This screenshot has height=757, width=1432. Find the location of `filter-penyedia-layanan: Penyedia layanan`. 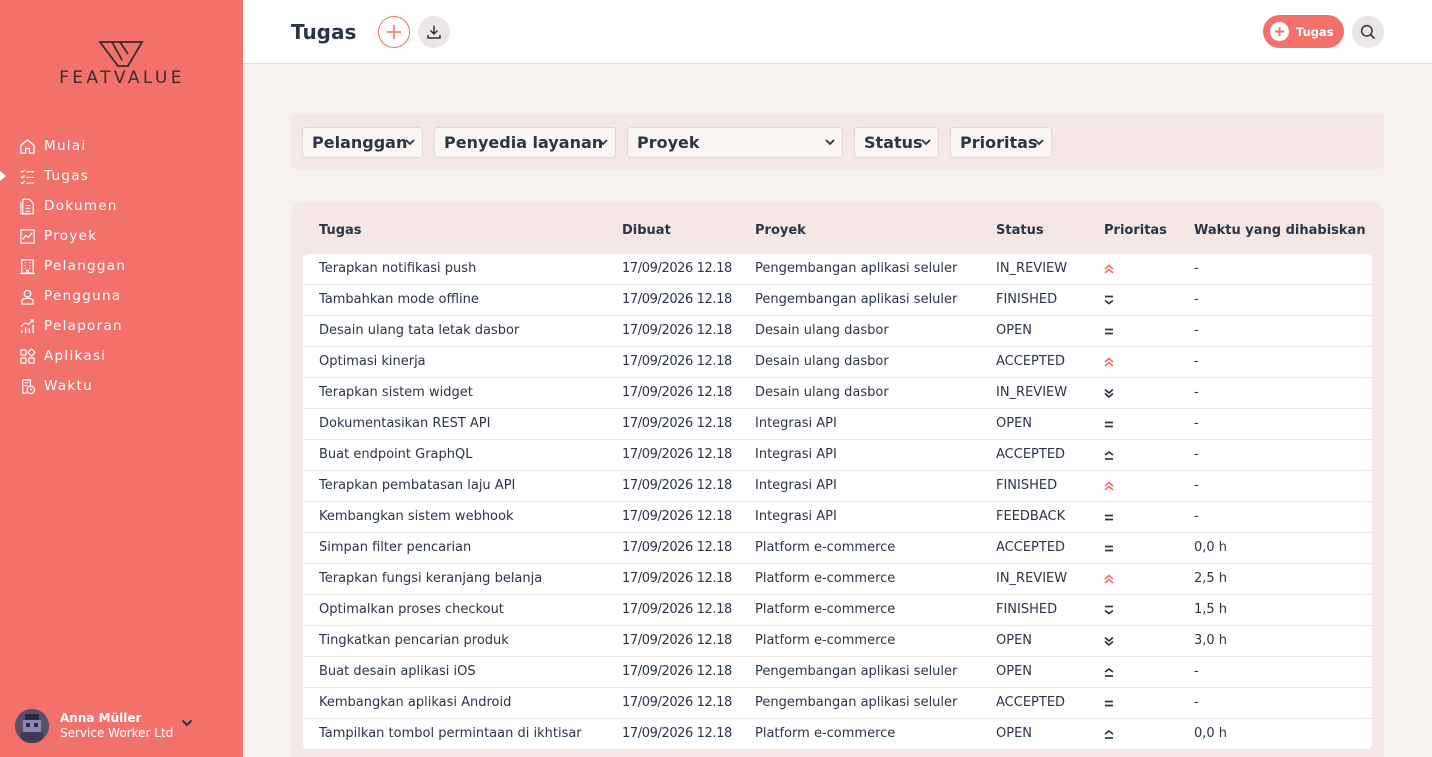

filter-penyedia-layanan: Penyedia layanan is located at coordinates (525, 142).